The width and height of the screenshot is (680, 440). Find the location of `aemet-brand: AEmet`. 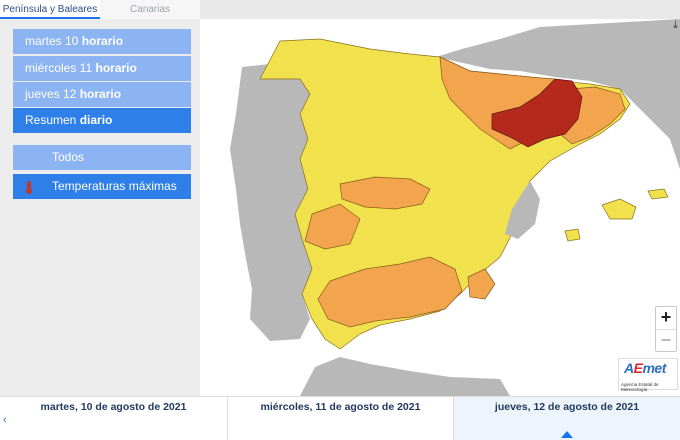

aemet-brand: AEmet is located at coordinates (645, 368).